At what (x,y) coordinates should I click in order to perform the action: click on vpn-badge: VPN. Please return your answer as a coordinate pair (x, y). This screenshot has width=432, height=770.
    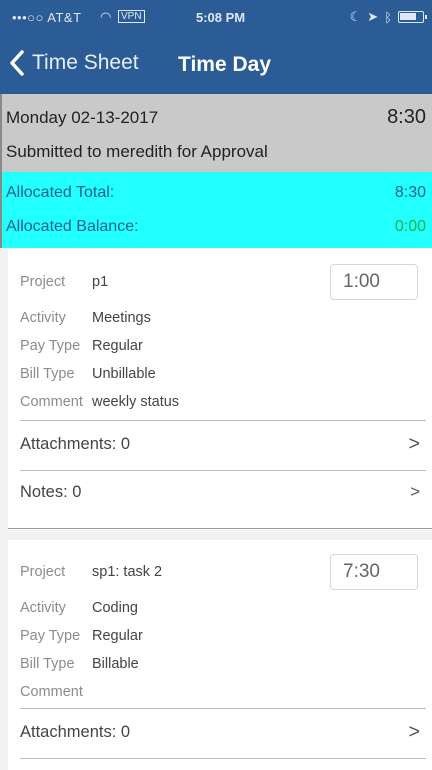
    Looking at the image, I should click on (131, 16).